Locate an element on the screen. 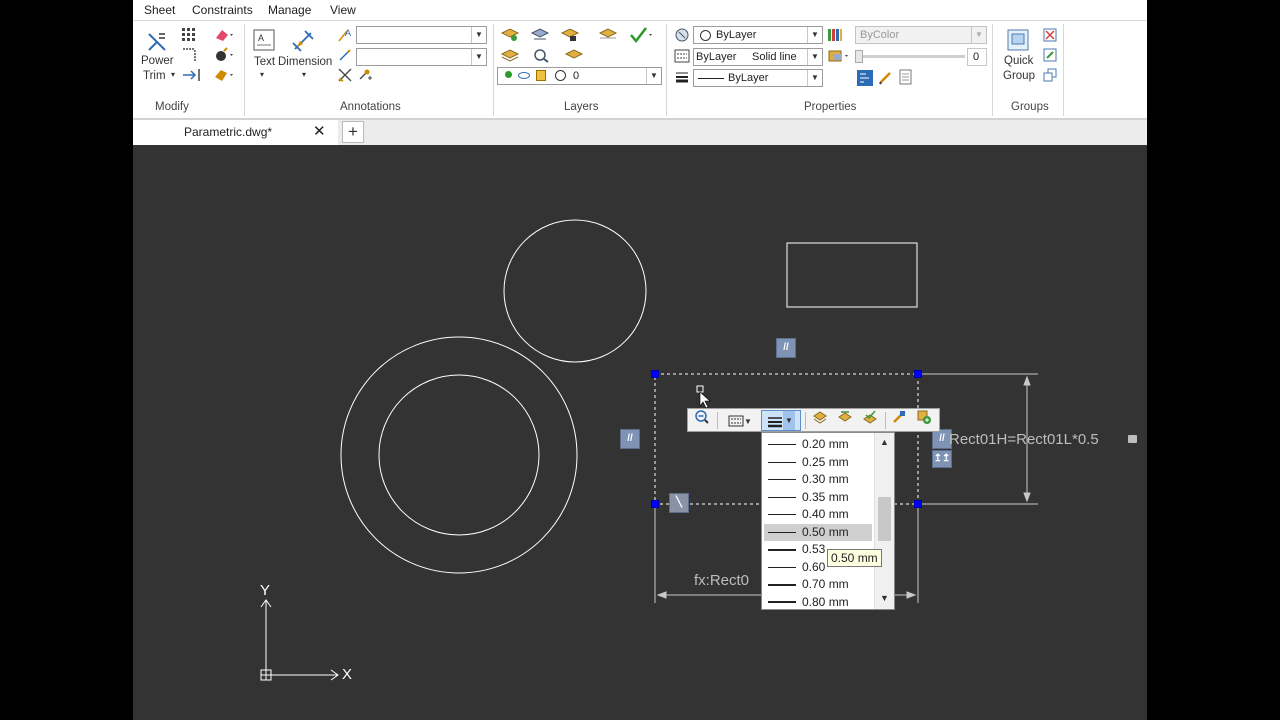  grip-bottom-right is located at coordinates (918, 504).